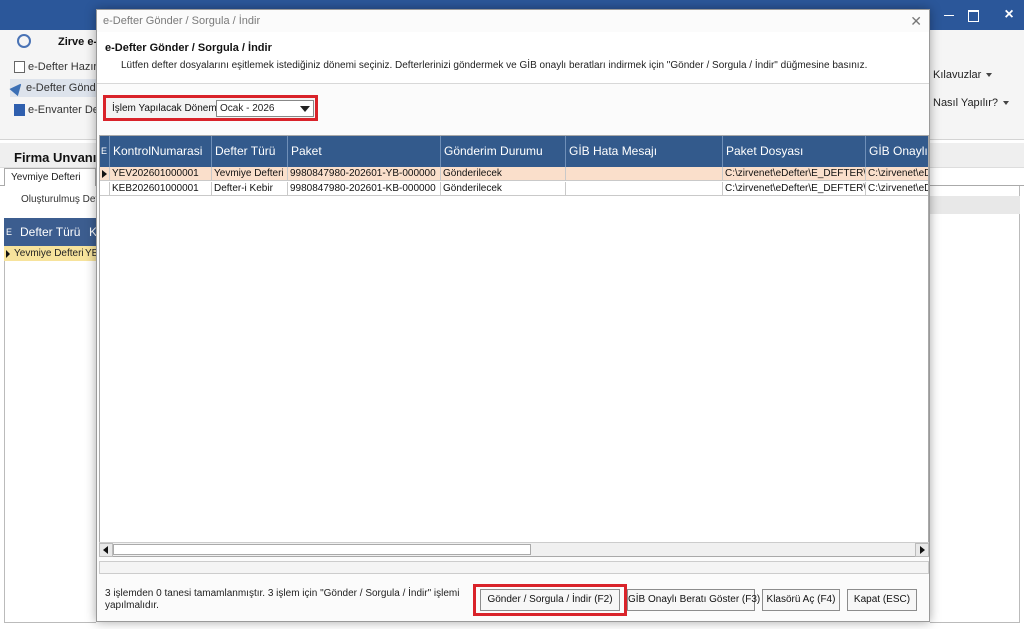 The width and height of the screenshot is (1024, 629). I want to click on period-dropdown: Ocak - 2026, so click(265, 108).